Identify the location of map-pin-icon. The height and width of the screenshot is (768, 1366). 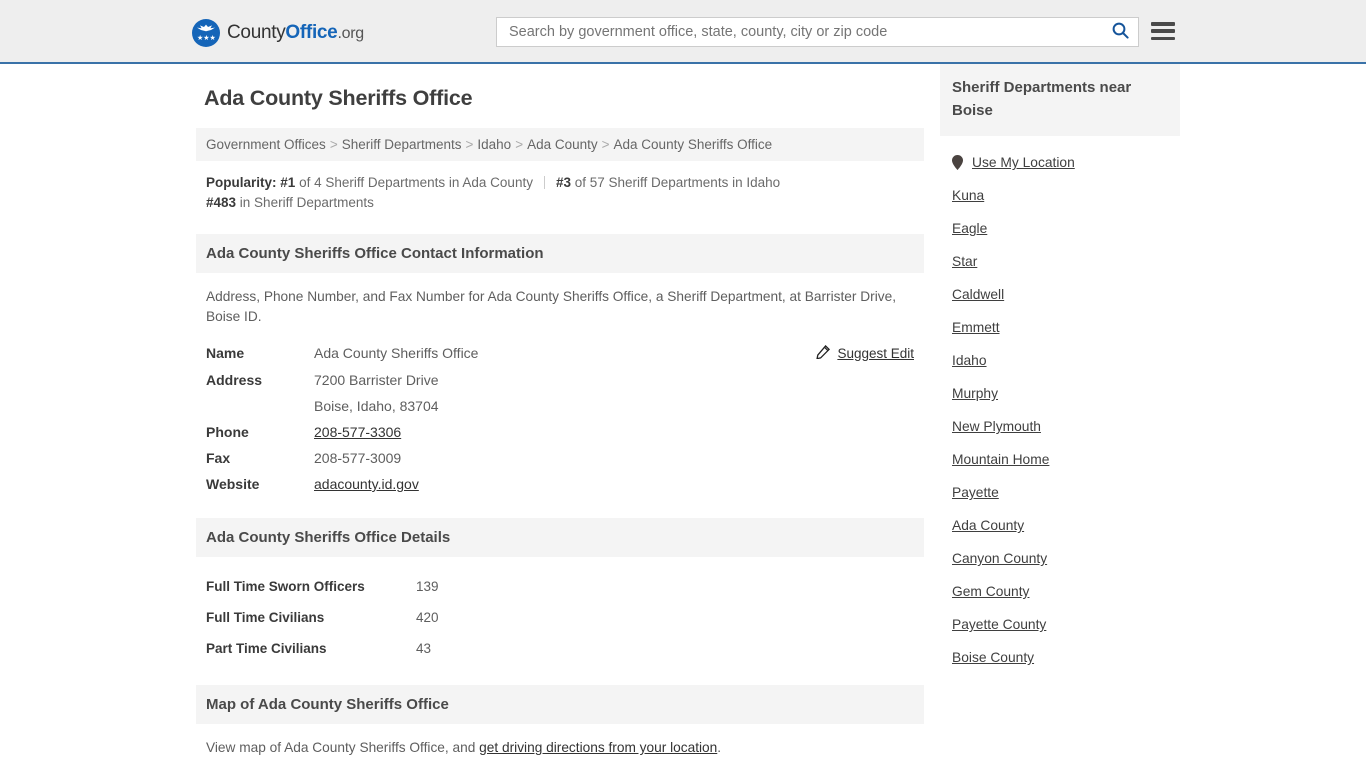
(957, 162).